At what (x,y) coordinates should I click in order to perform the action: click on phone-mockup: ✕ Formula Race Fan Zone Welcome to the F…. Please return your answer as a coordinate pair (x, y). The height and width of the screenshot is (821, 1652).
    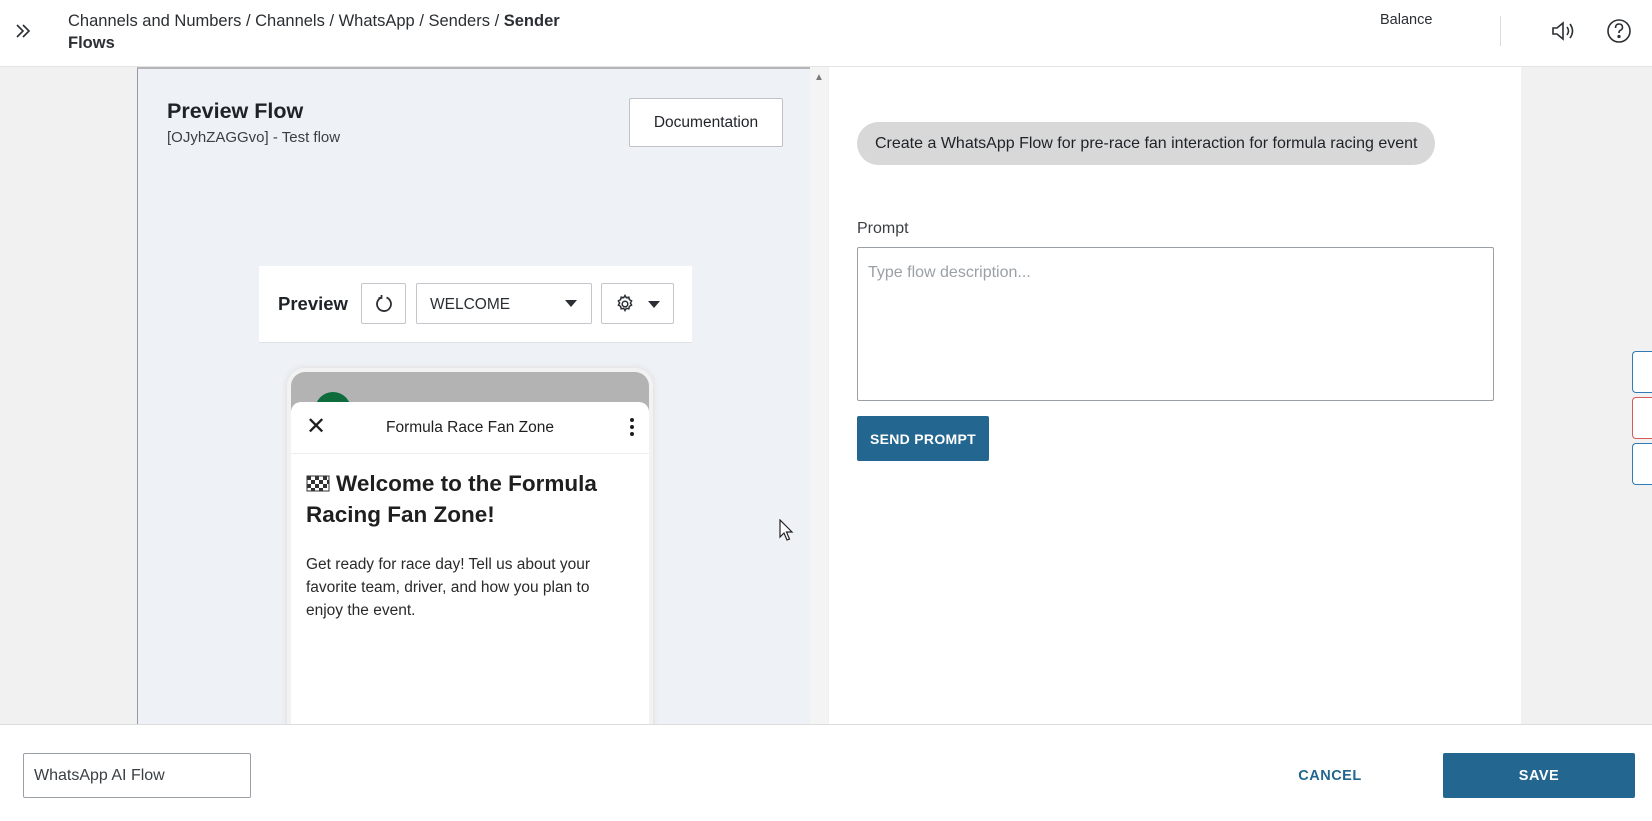
    Looking at the image, I should click on (470, 548).